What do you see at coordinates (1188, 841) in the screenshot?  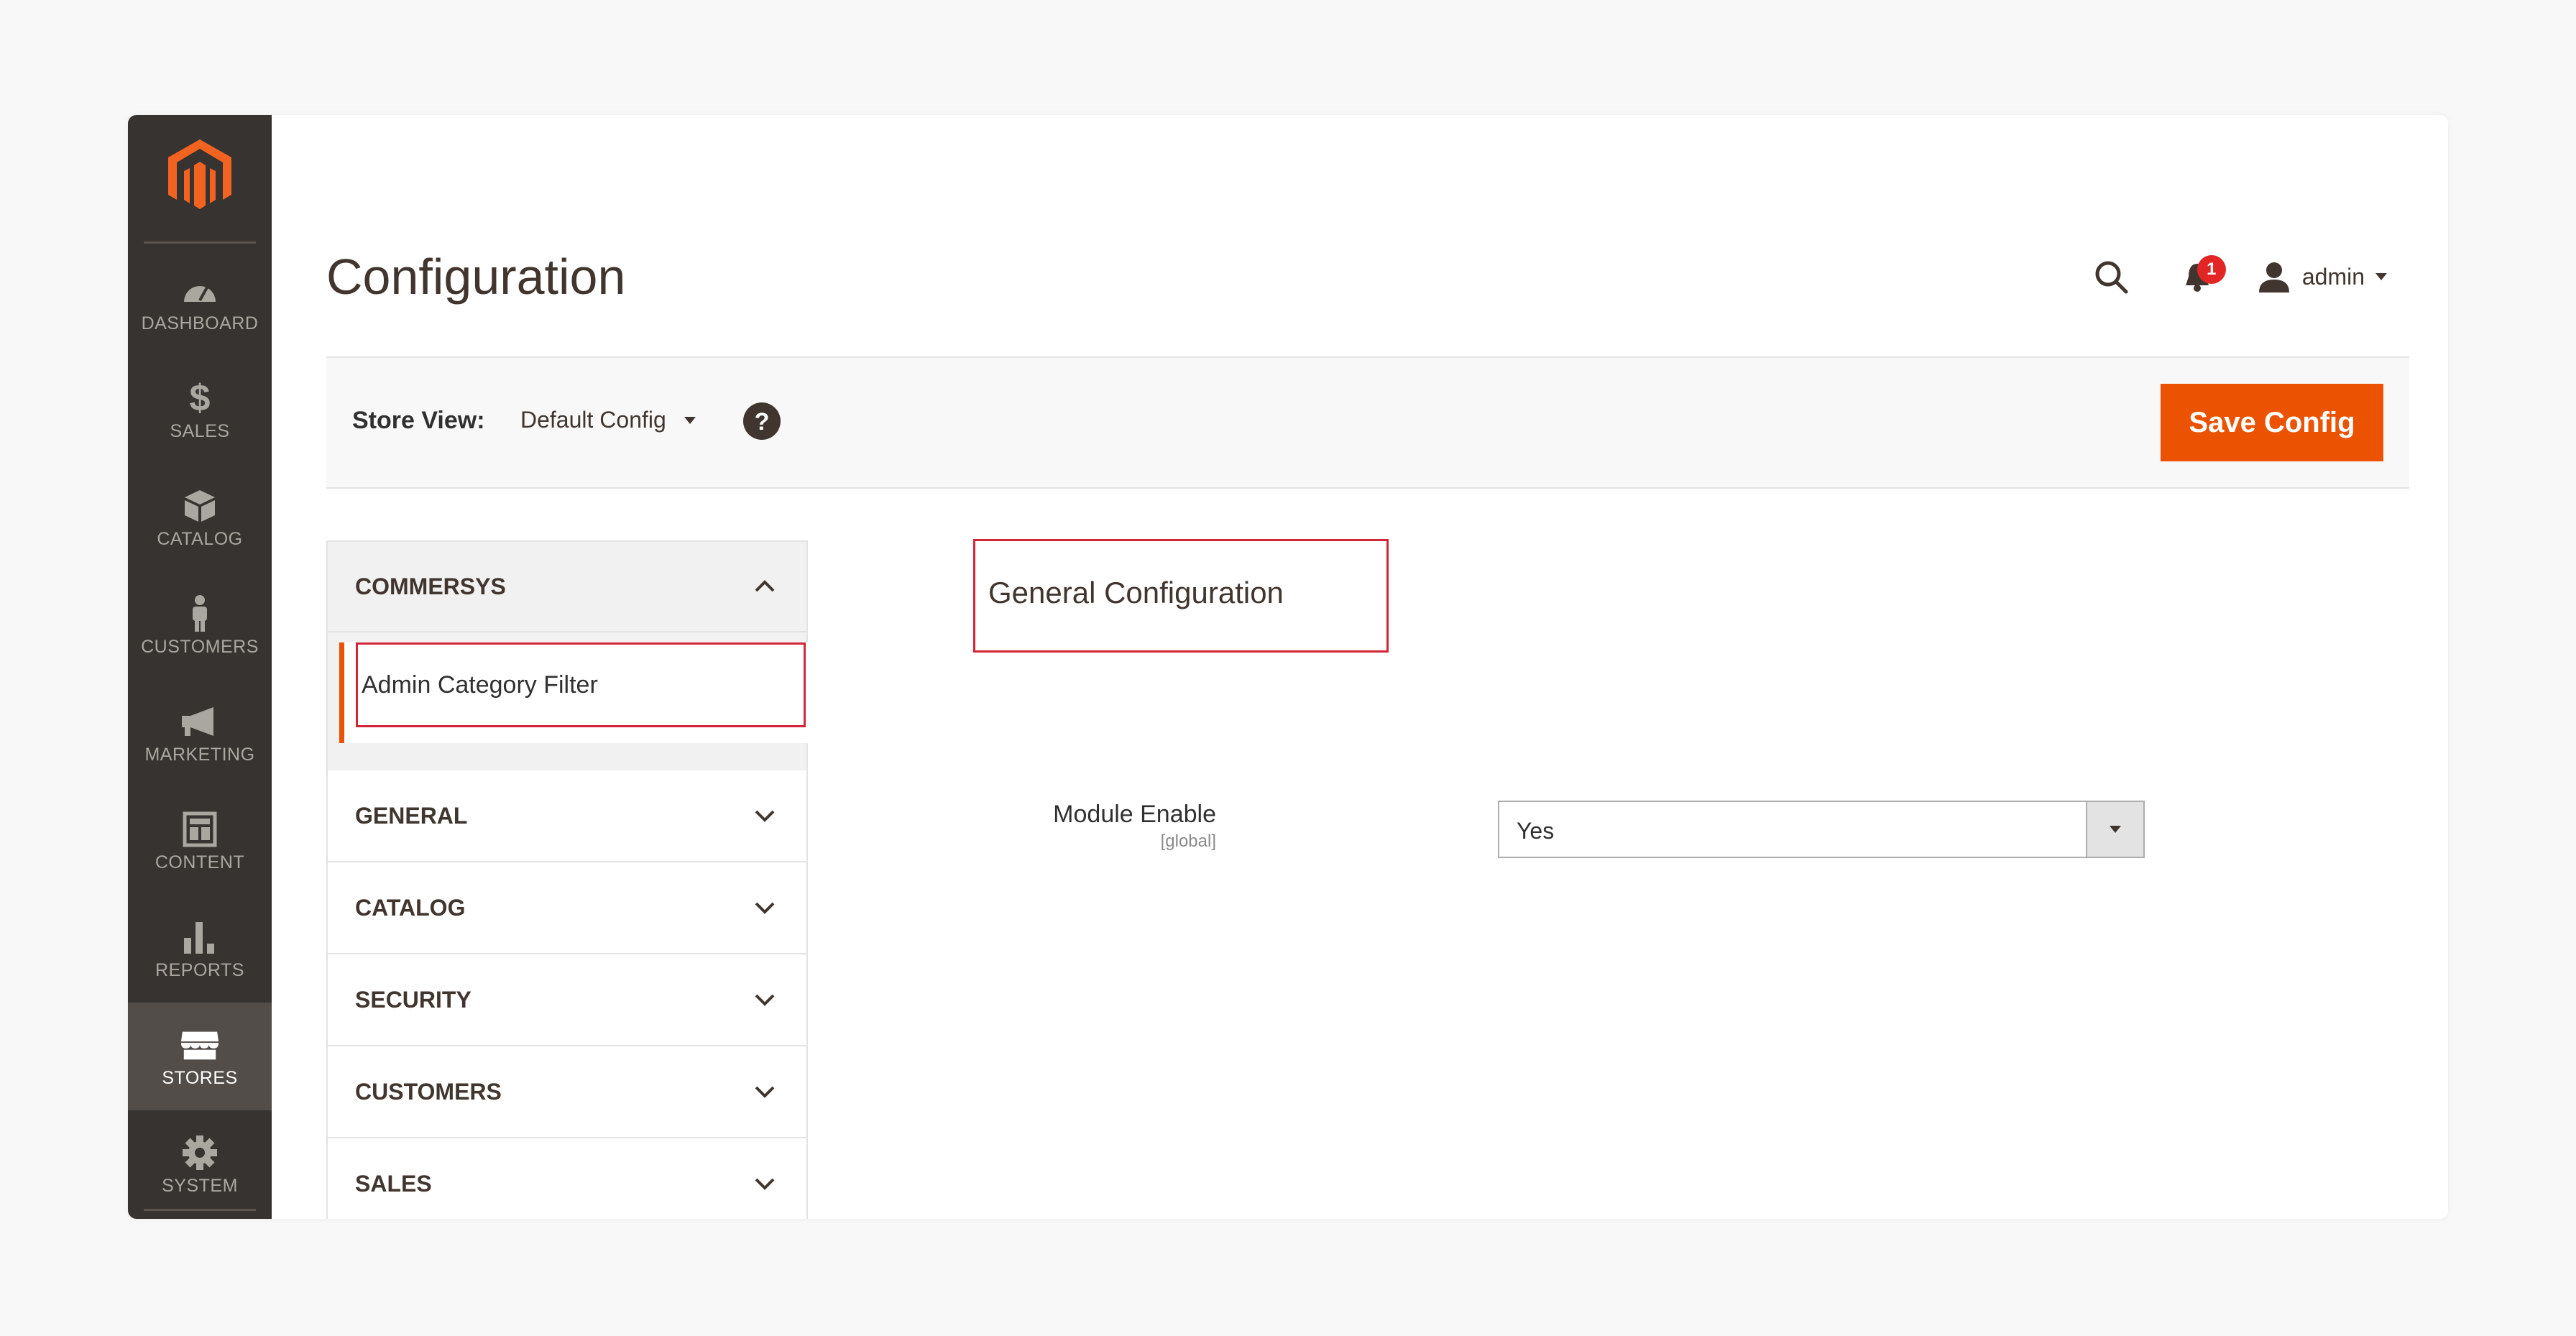 I see `field-scope-label: [global]` at bounding box center [1188, 841].